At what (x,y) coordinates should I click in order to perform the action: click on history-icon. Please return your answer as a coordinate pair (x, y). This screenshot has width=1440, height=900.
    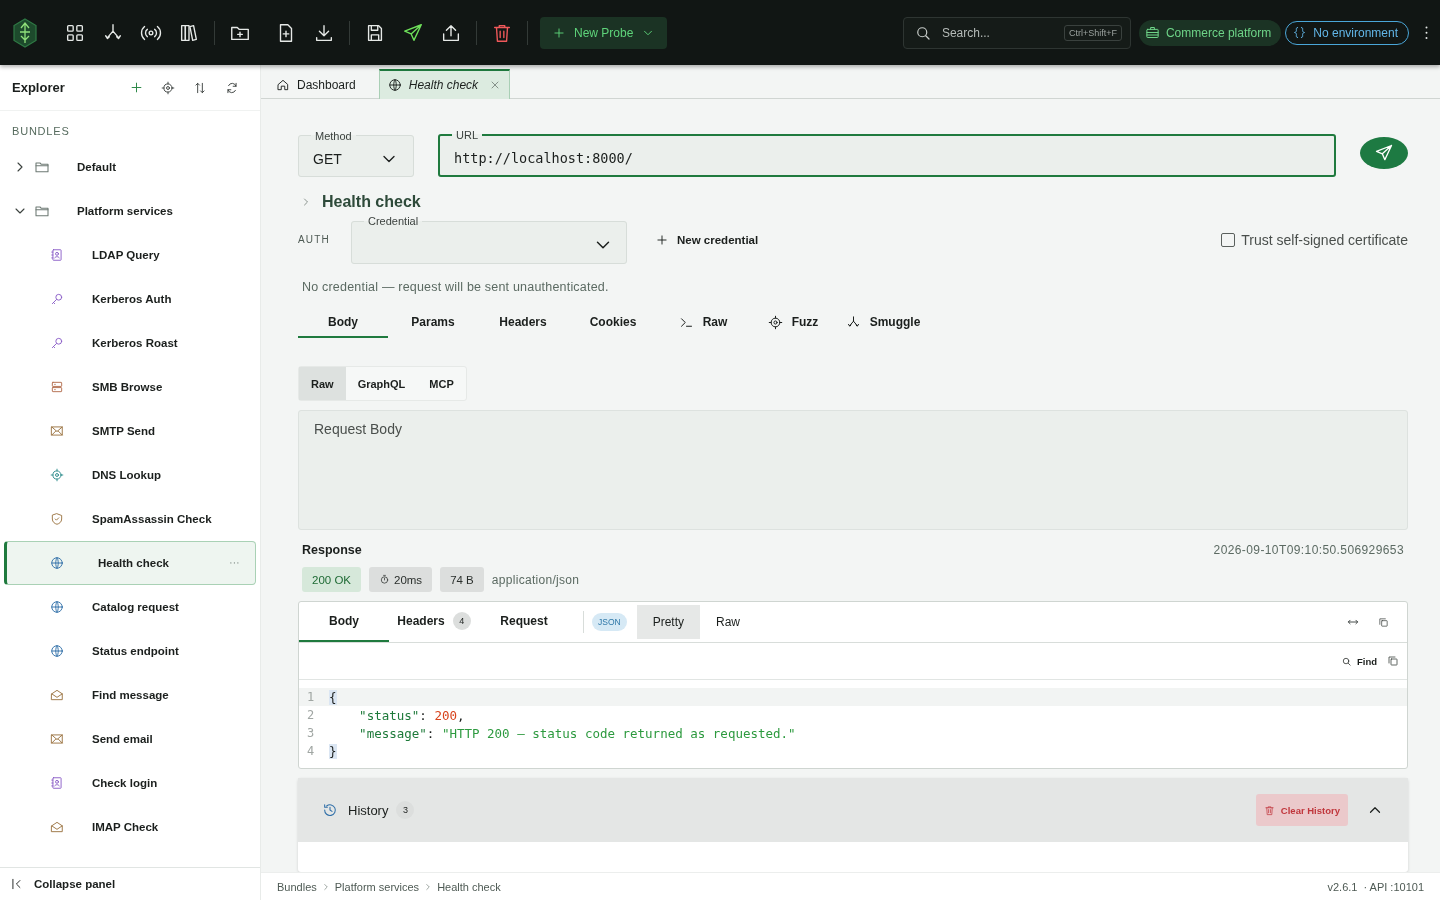
    Looking at the image, I should click on (330, 810).